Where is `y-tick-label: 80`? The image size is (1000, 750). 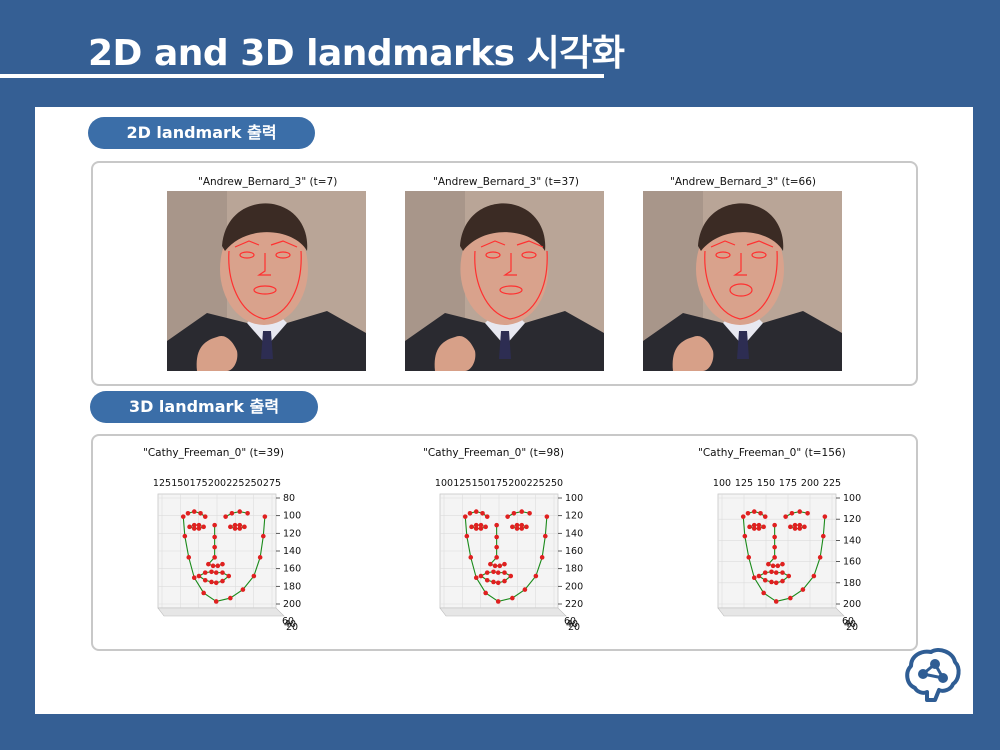 y-tick-label: 80 is located at coordinates (289, 498).